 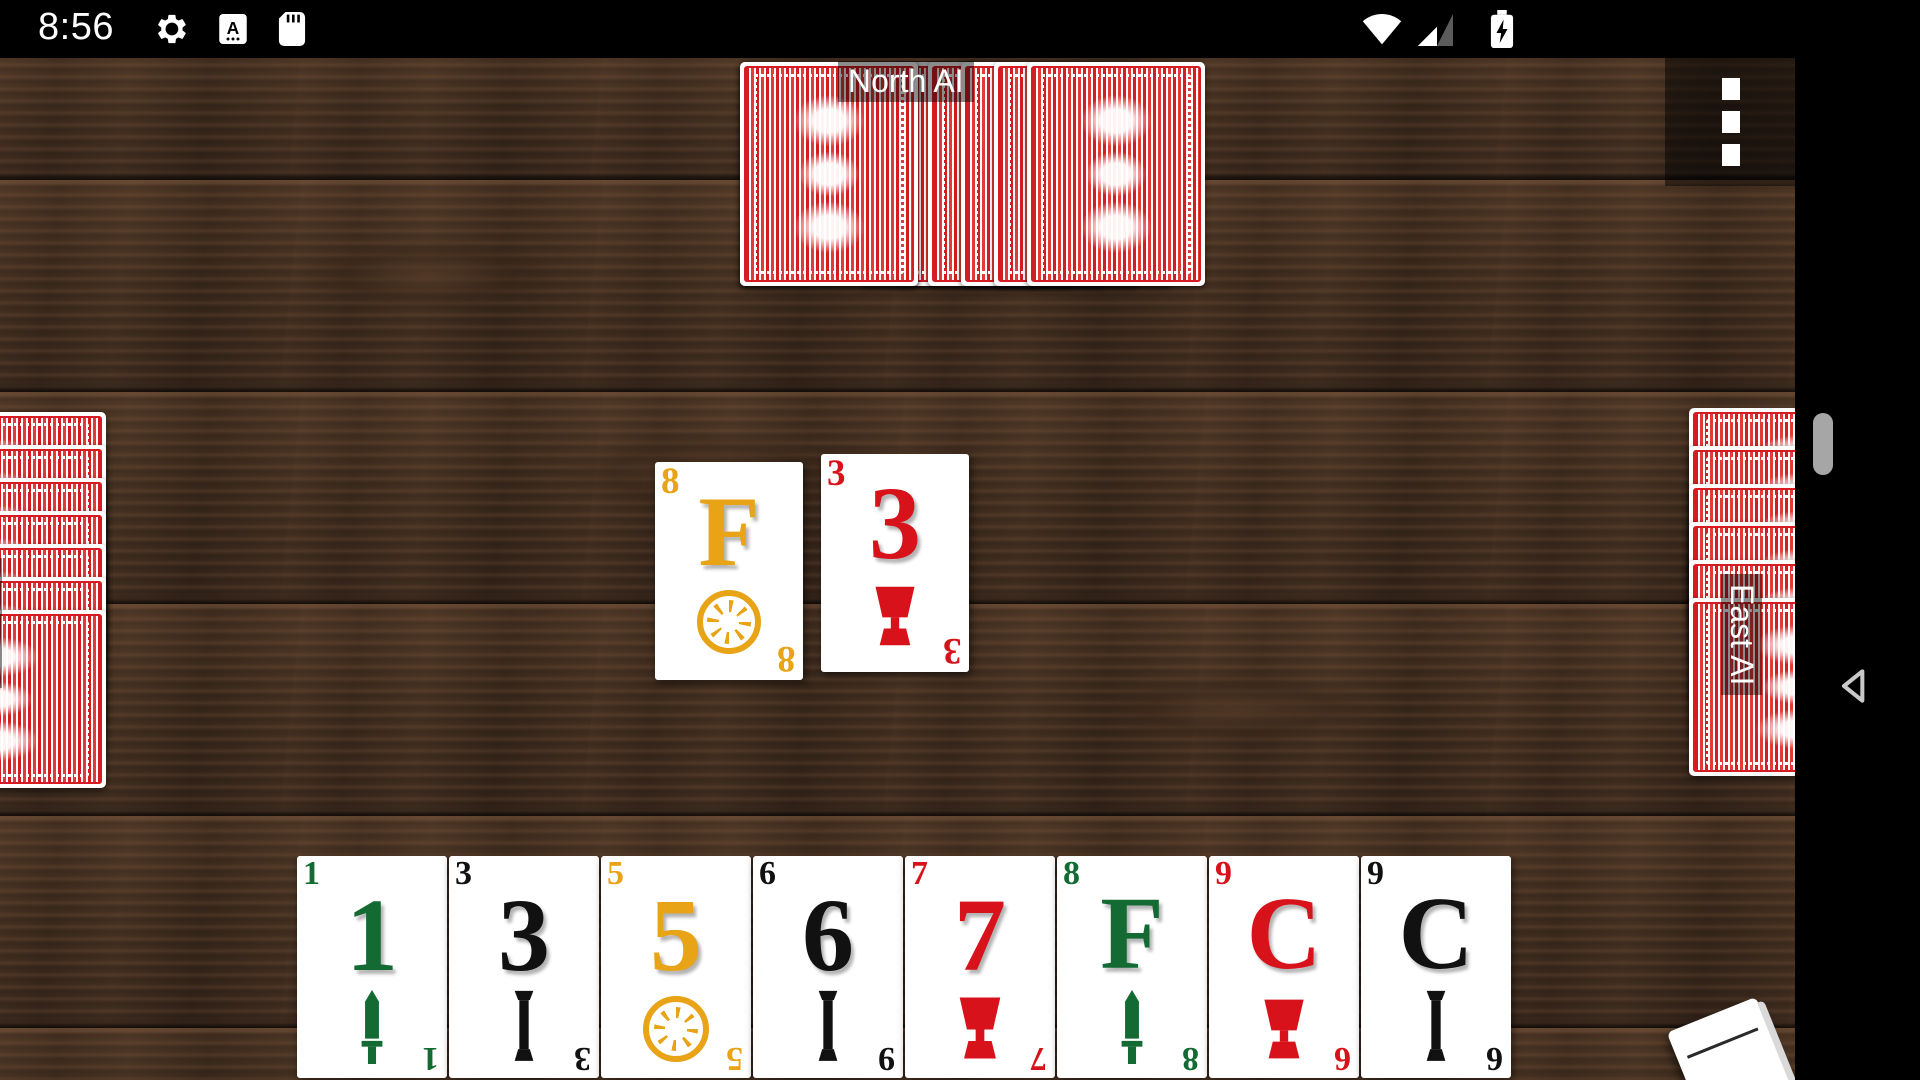 I want to click on card-corner-rank: 1, so click(x=430, y=1058).